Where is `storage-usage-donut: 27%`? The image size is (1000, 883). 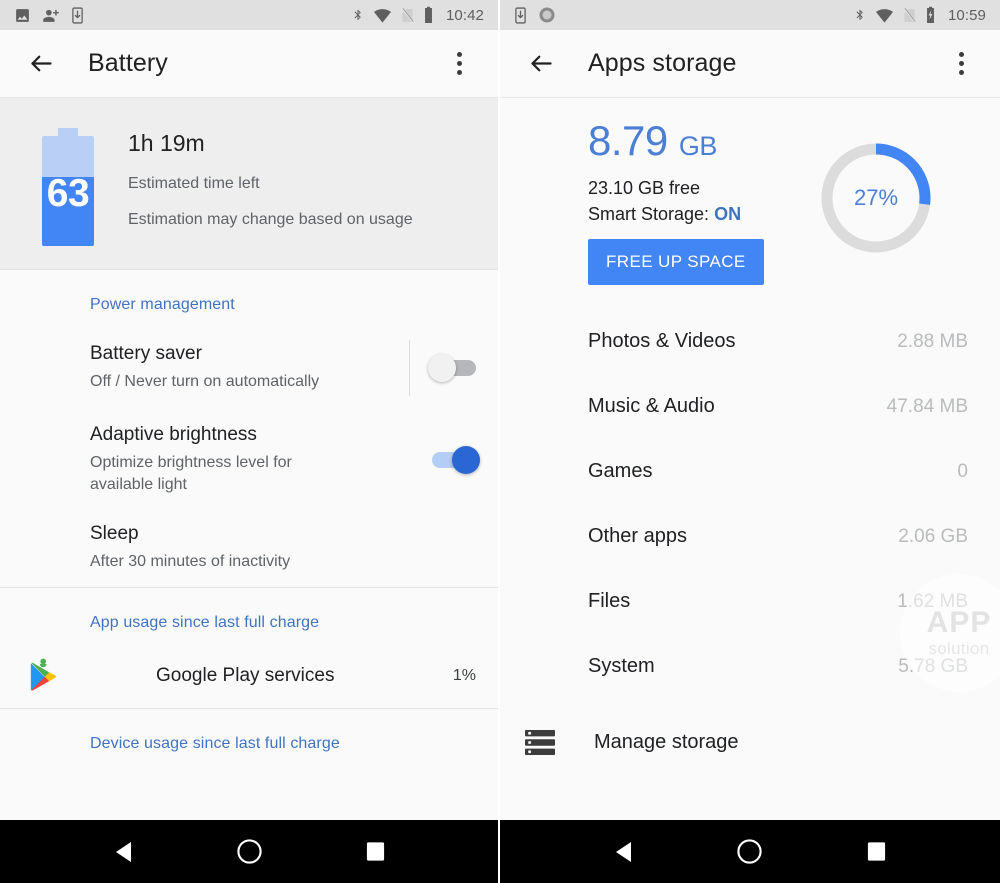
storage-usage-donut: 27% is located at coordinates (876, 198).